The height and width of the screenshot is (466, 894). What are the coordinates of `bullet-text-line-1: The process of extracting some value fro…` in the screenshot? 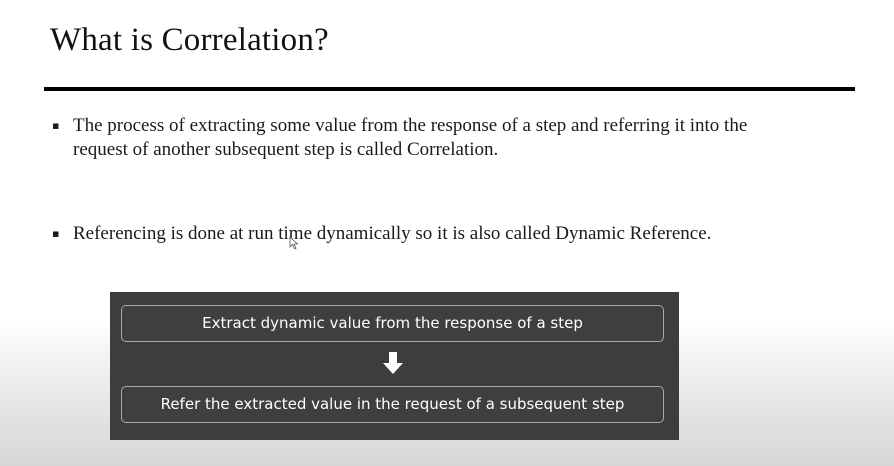 It's located at (410, 125).